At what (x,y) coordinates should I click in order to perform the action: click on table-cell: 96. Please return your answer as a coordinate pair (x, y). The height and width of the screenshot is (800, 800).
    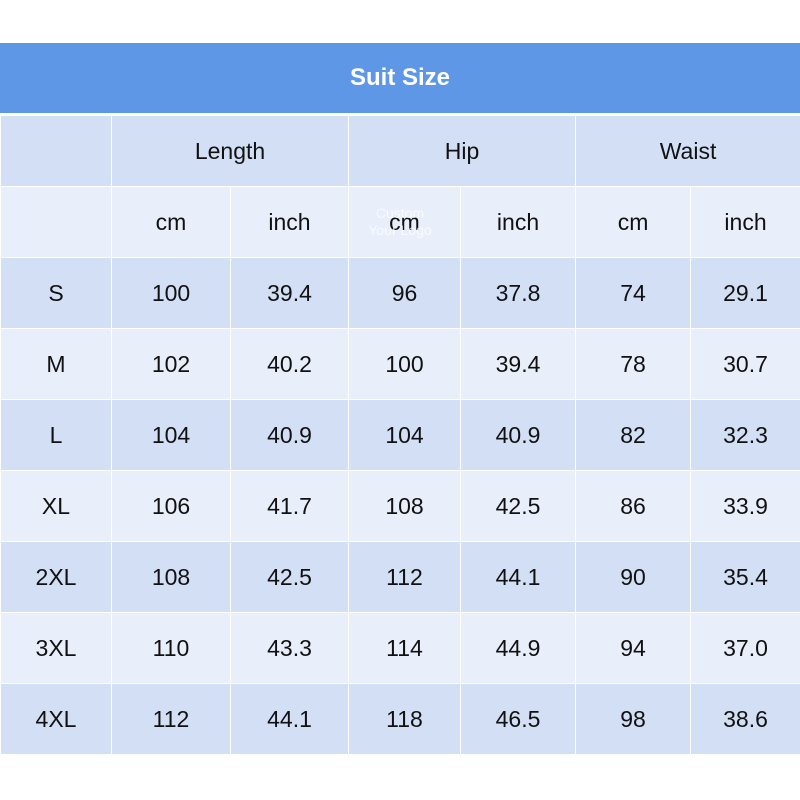
    Looking at the image, I should click on (405, 293).